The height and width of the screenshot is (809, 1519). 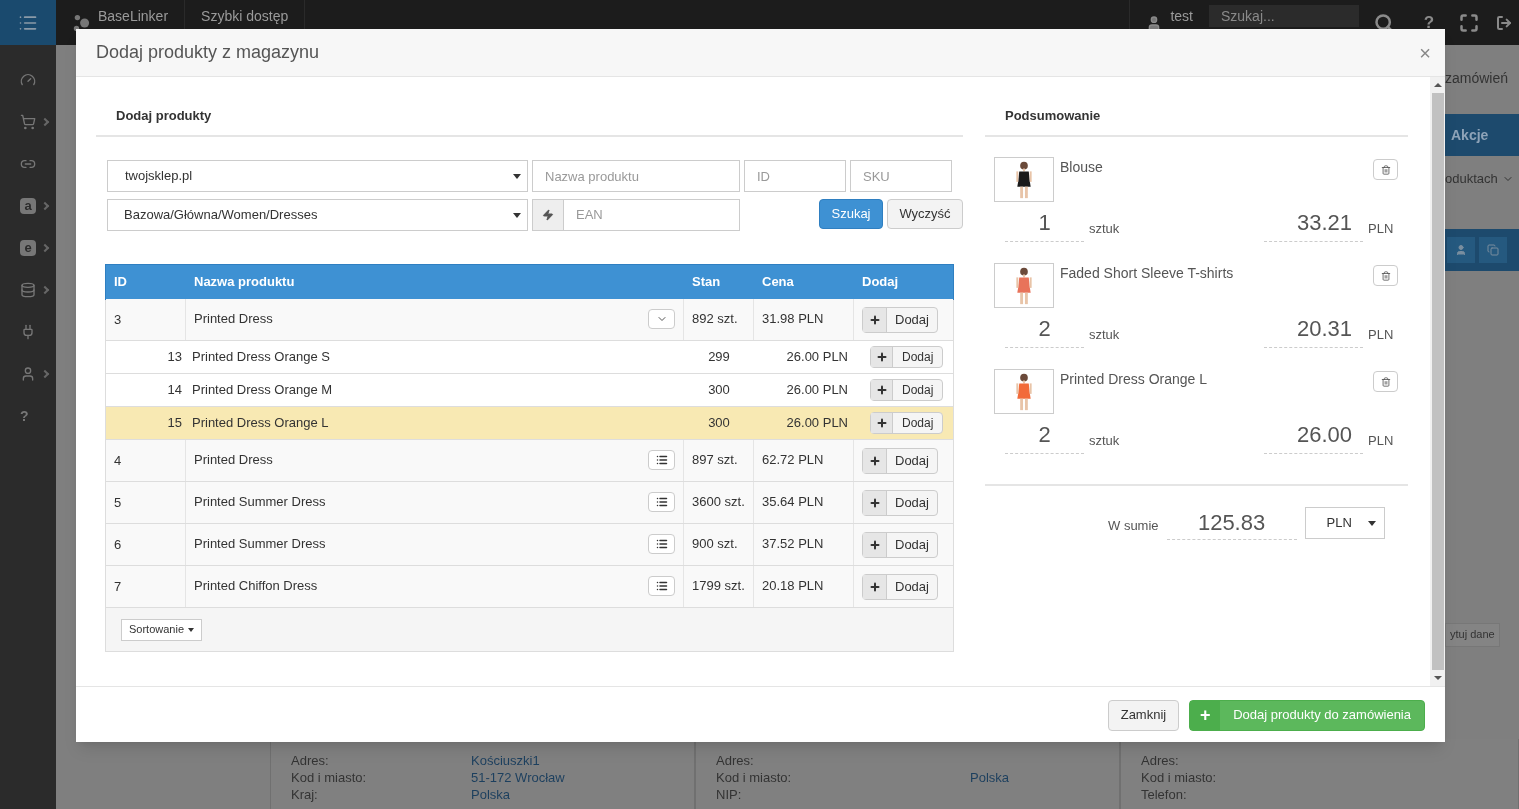 I want to click on table-cell: 4, so click(x=118, y=460).